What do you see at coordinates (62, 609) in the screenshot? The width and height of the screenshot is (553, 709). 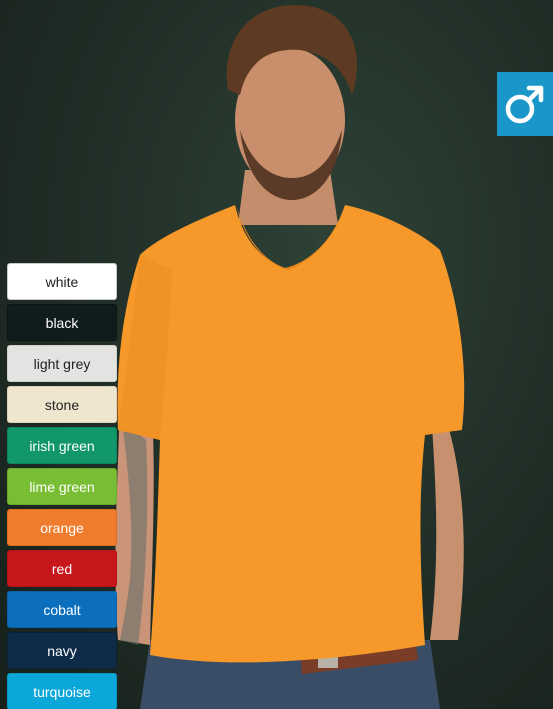 I see `color-swatch-cobalt: cobalt` at bounding box center [62, 609].